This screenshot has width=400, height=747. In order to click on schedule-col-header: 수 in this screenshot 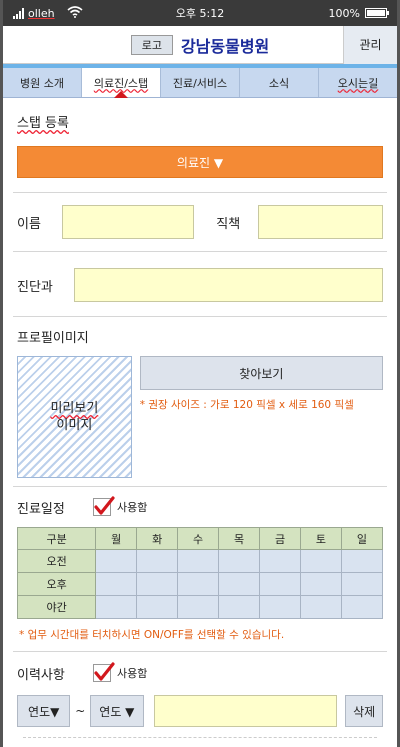, I will do `click(198, 538)`.